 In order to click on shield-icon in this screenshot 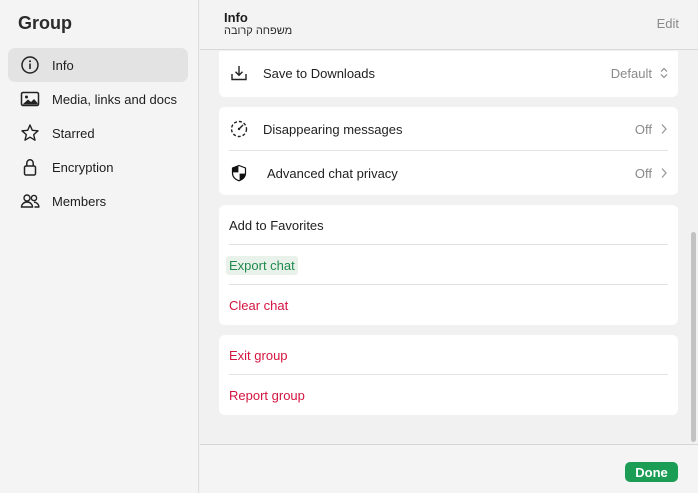, I will do `click(239, 173)`.